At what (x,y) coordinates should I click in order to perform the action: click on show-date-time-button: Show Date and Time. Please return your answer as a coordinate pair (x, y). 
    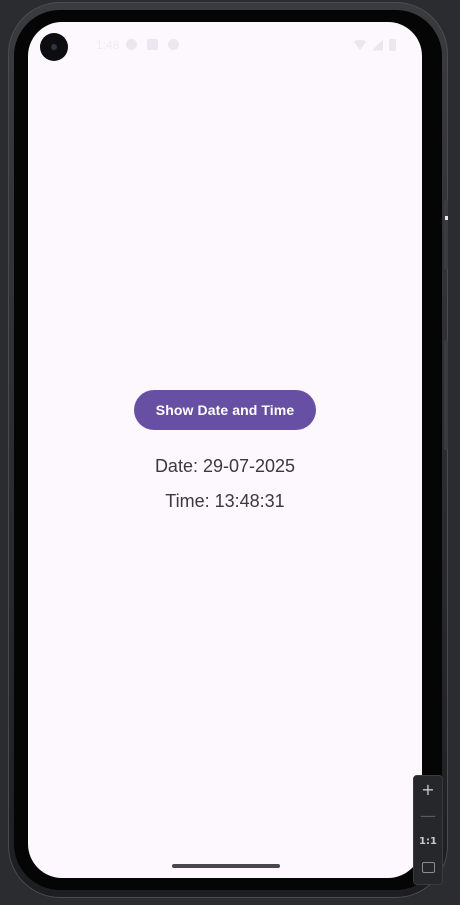
    Looking at the image, I should click on (225, 410).